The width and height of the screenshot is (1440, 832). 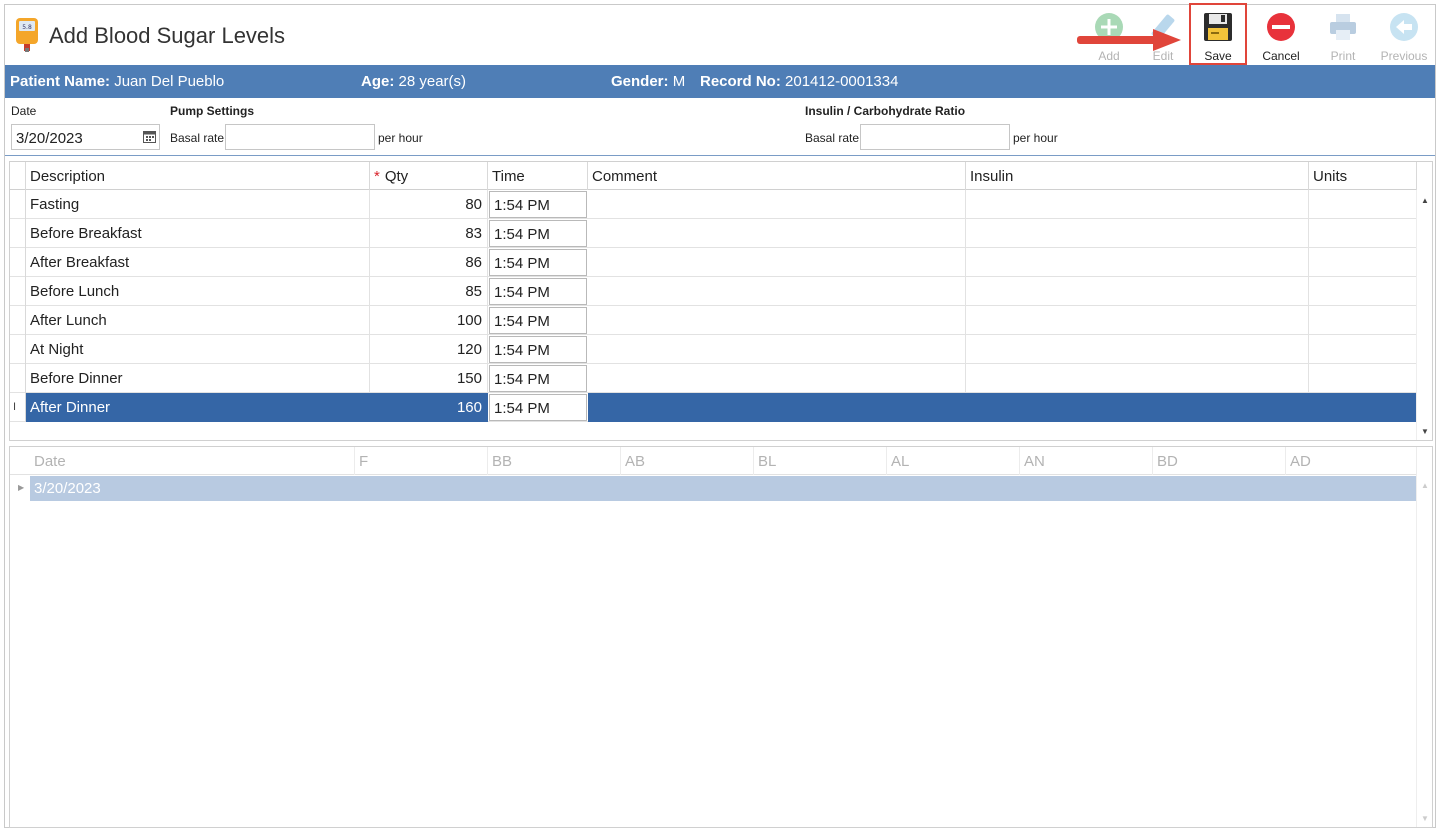 What do you see at coordinates (429, 262) in the screenshot?
I see `cell-qty: 86` at bounding box center [429, 262].